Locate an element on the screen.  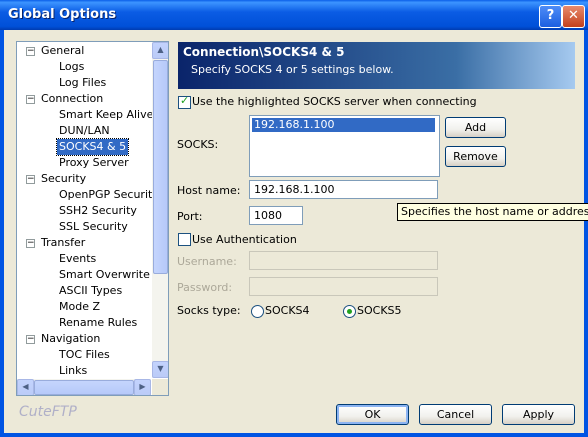
tree-item: Logs is located at coordinates (84, 67).